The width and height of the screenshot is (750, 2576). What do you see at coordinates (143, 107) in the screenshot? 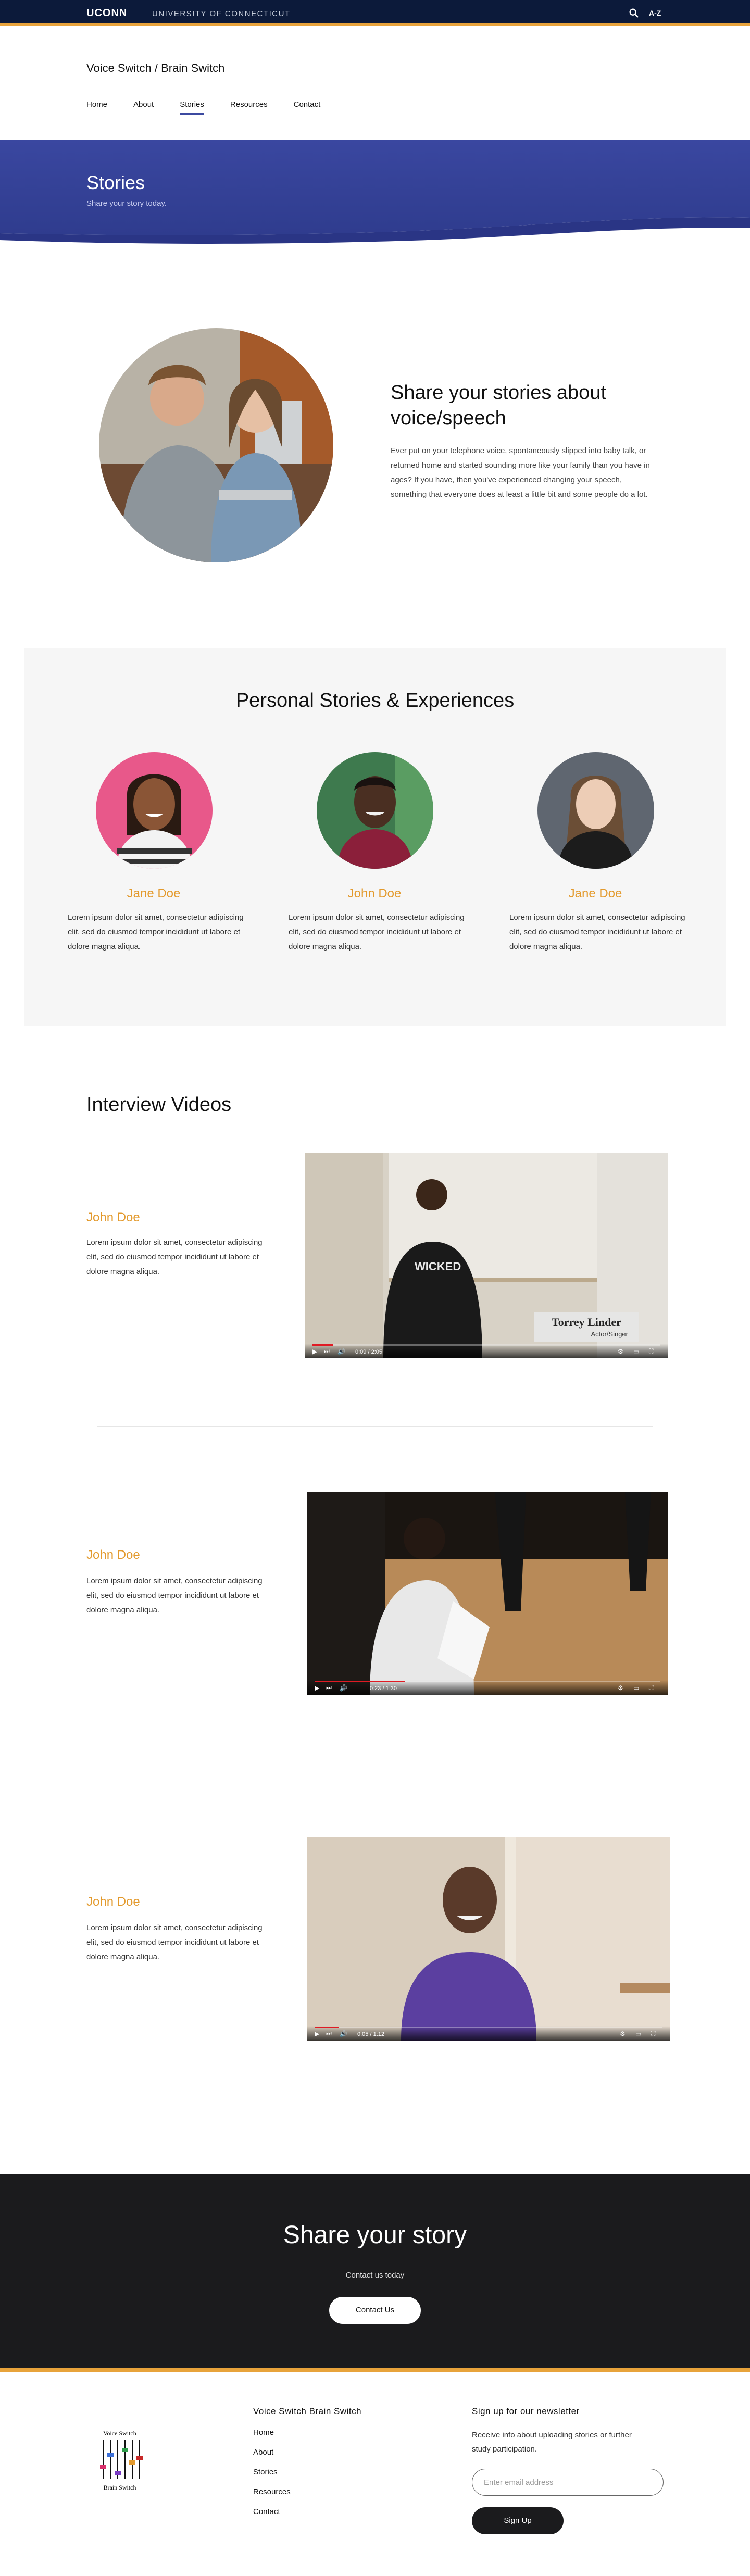
I see `nav-about: About` at bounding box center [143, 107].